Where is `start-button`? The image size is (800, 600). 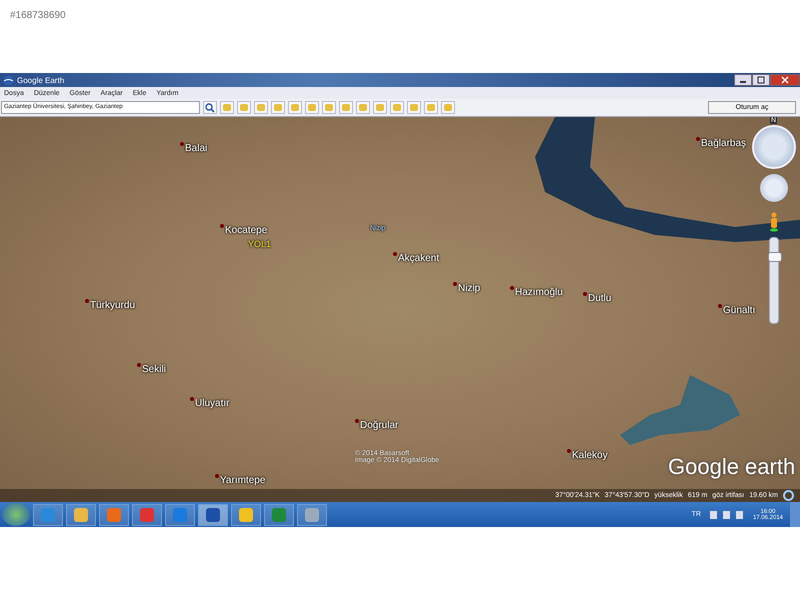 start-button is located at coordinates (16, 514).